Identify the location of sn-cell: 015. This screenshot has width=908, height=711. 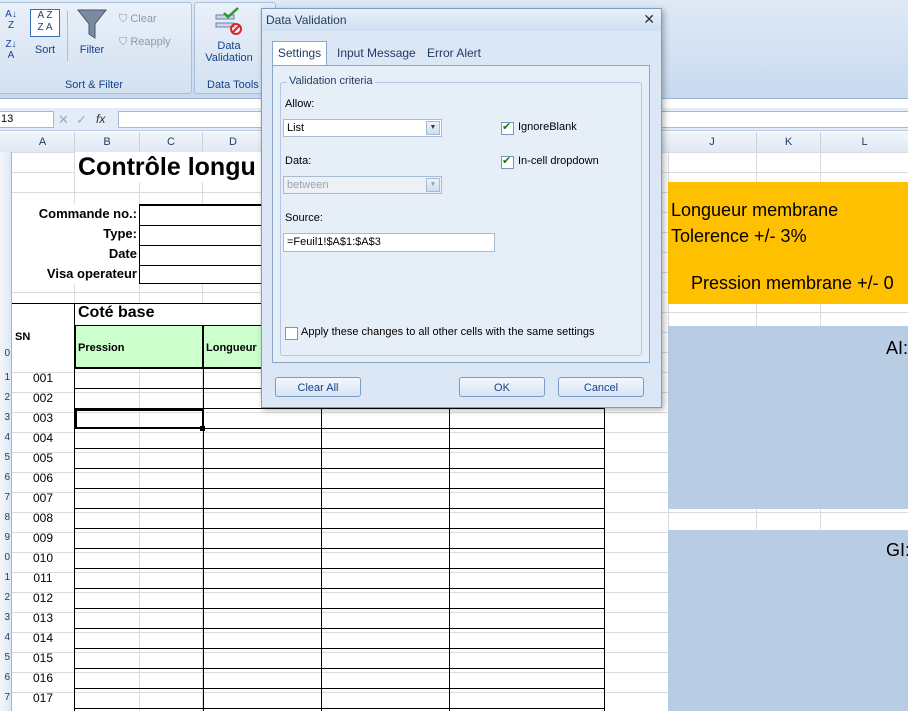
(43, 658).